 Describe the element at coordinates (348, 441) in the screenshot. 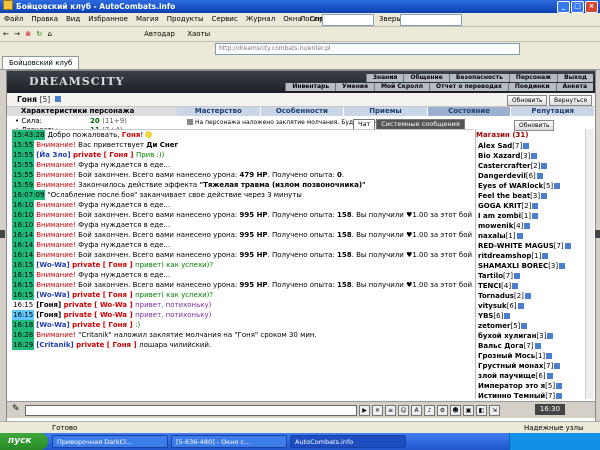

I see `task-item-active: AutoCombats.info` at that location.